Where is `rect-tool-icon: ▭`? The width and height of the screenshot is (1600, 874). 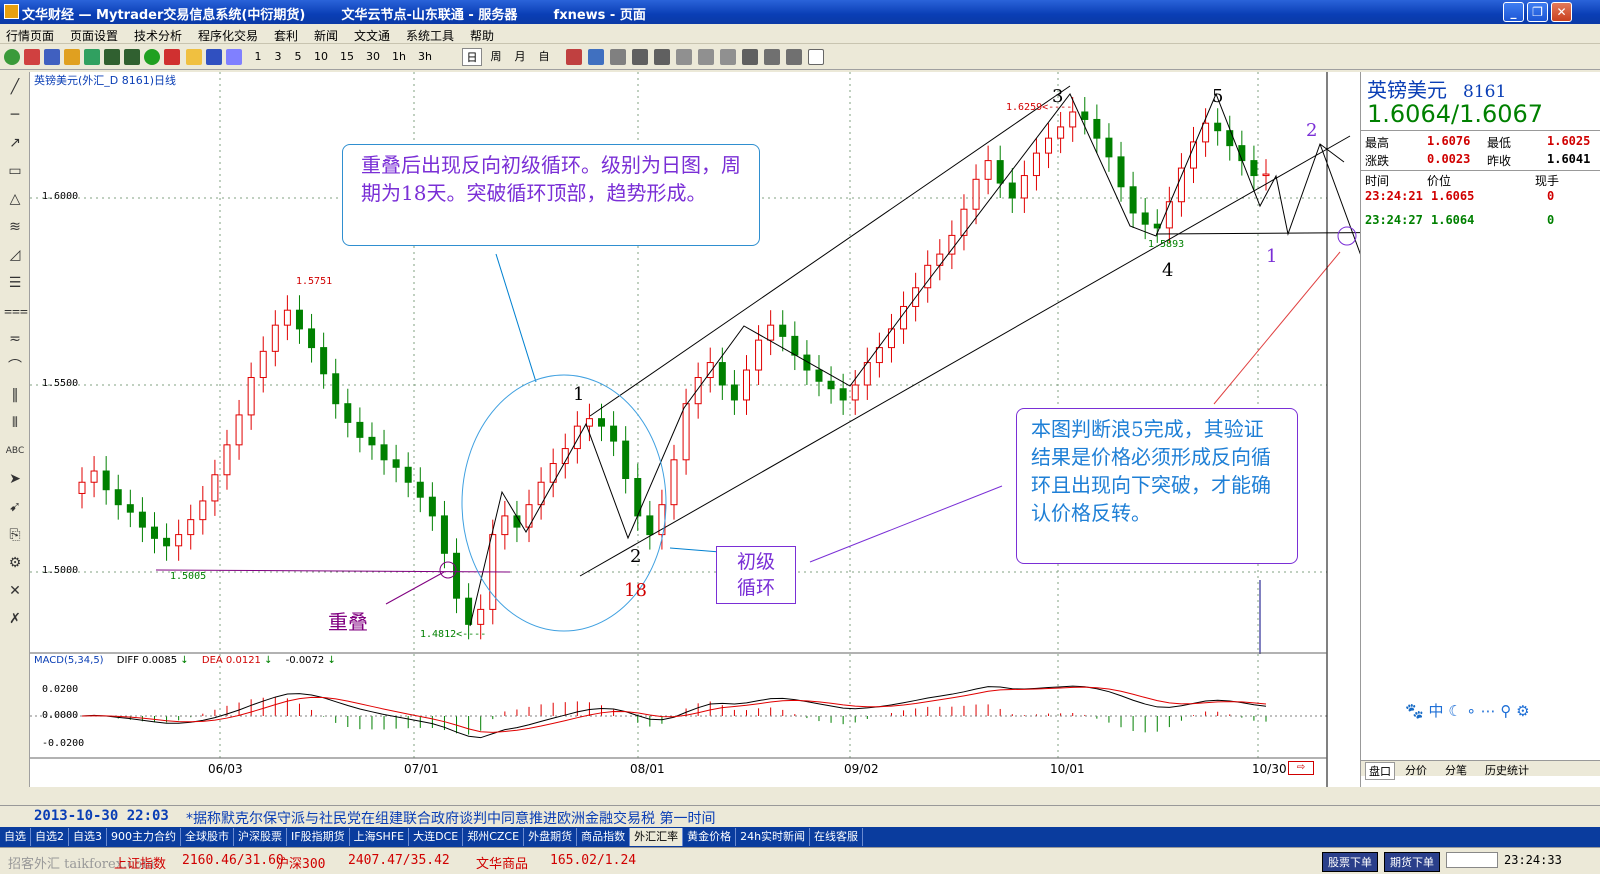
rect-tool-icon: ▭ is located at coordinates (15, 171).